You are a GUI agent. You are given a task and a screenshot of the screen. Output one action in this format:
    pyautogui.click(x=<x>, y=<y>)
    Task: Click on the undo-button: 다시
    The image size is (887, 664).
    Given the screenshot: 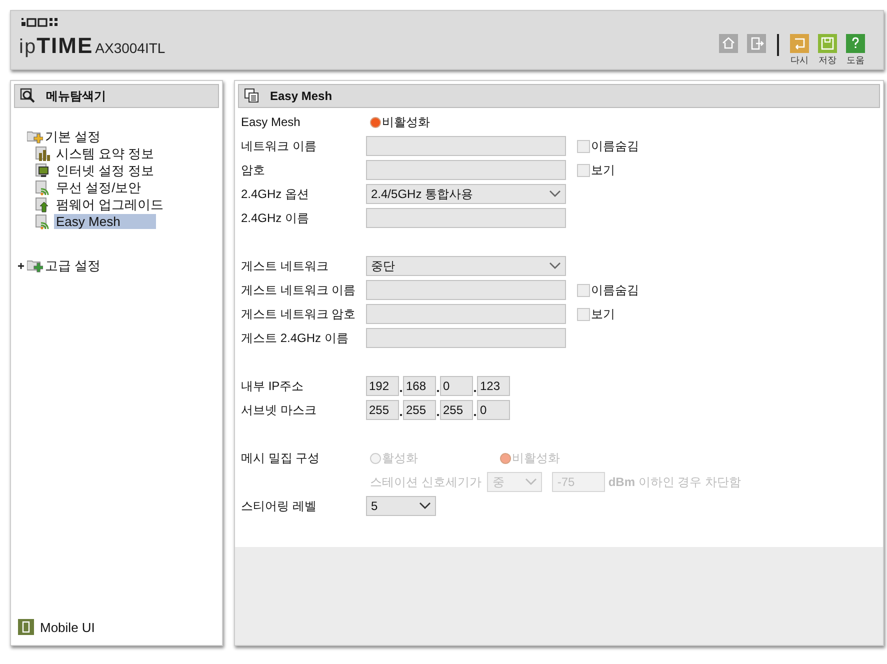 What is the action you would take?
    pyautogui.click(x=799, y=50)
    